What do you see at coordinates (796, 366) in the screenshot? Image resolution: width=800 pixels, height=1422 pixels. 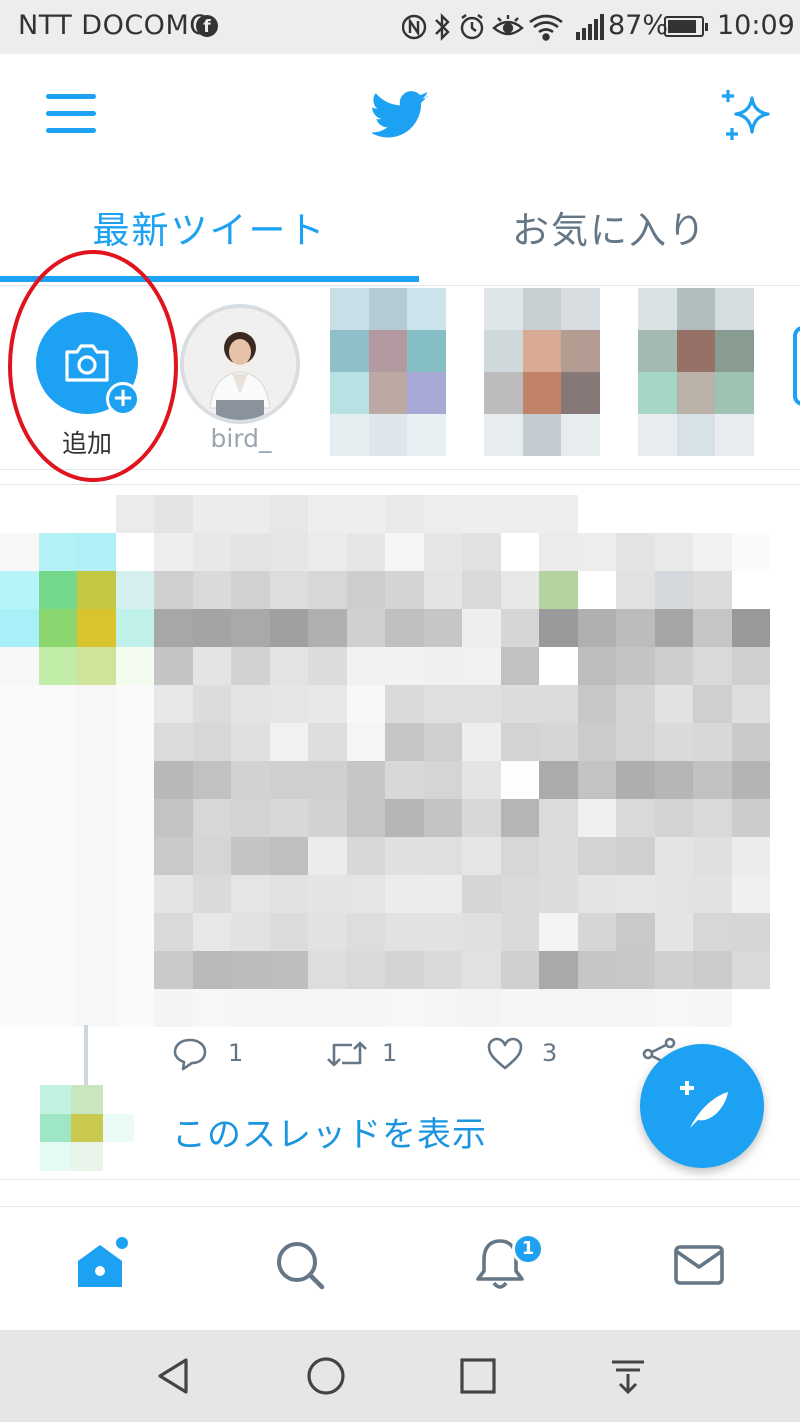 I see `fleet-avatar-partial` at bounding box center [796, 366].